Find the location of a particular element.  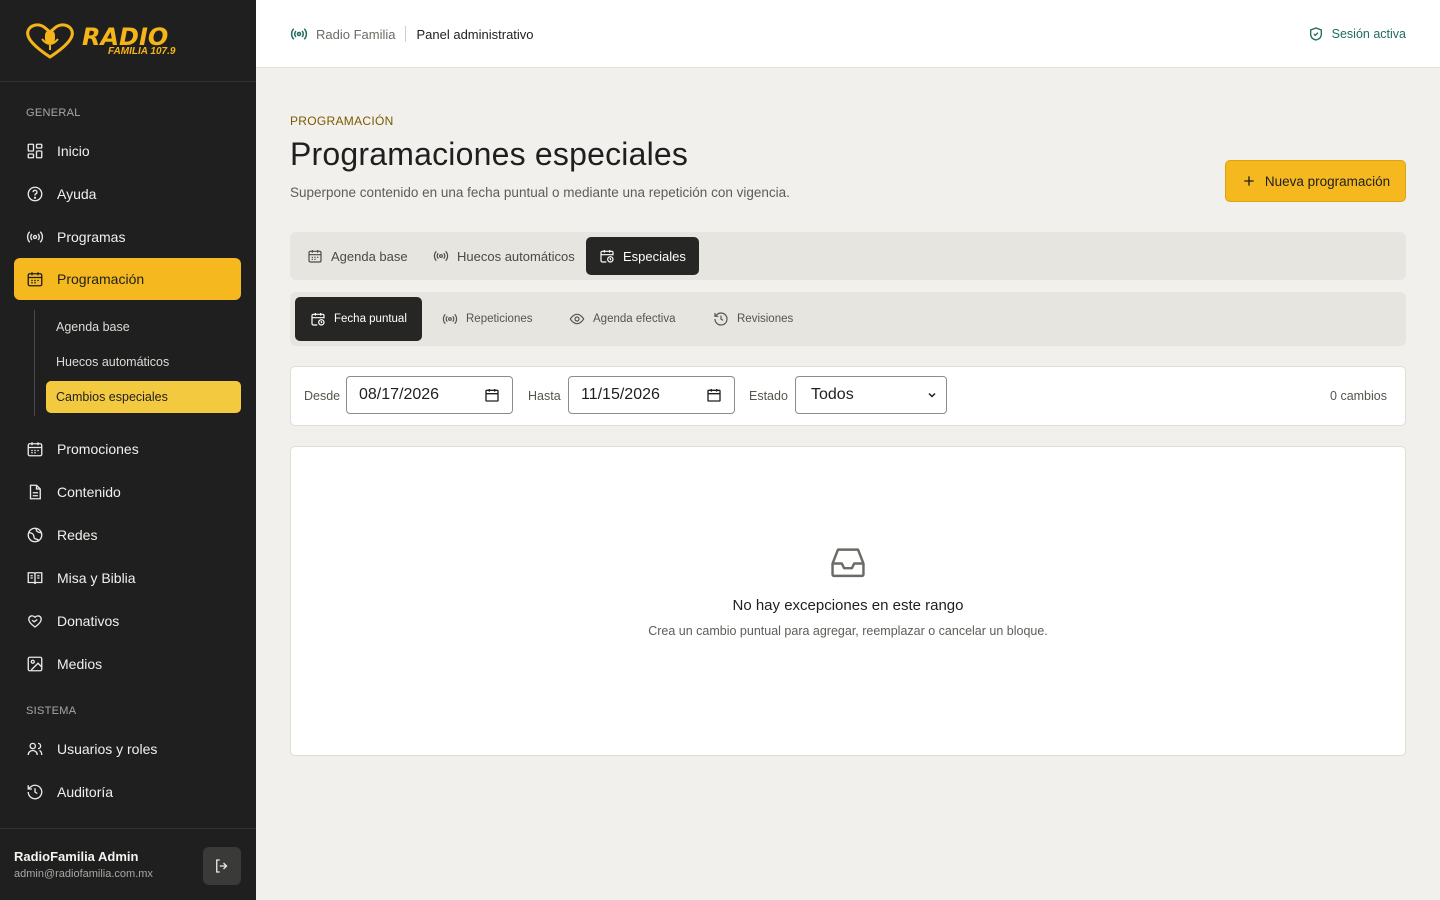

section-label-sistema: SISTEMA is located at coordinates (51, 711).